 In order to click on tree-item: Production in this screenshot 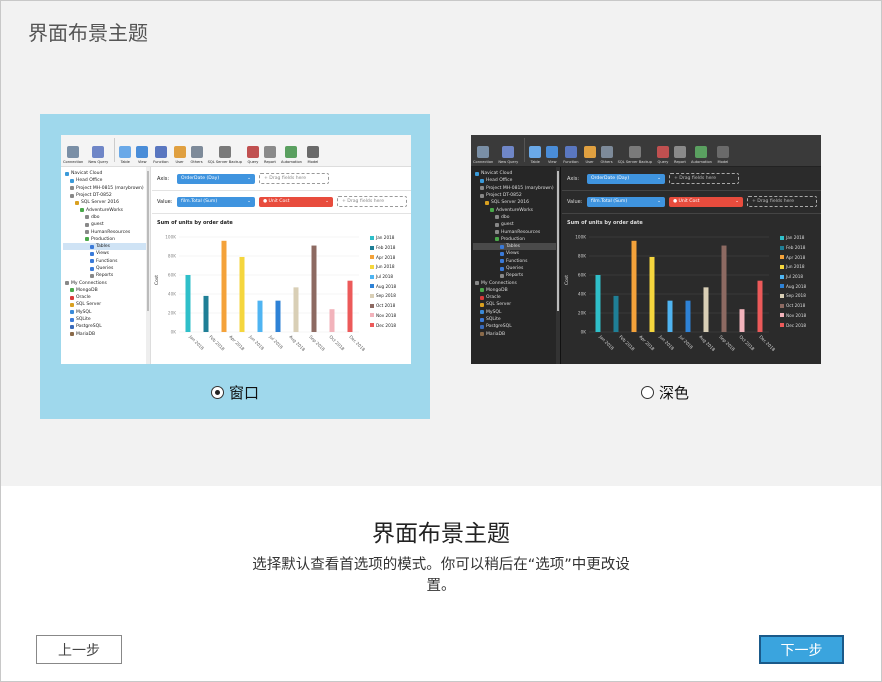, I will do `click(515, 239)`.